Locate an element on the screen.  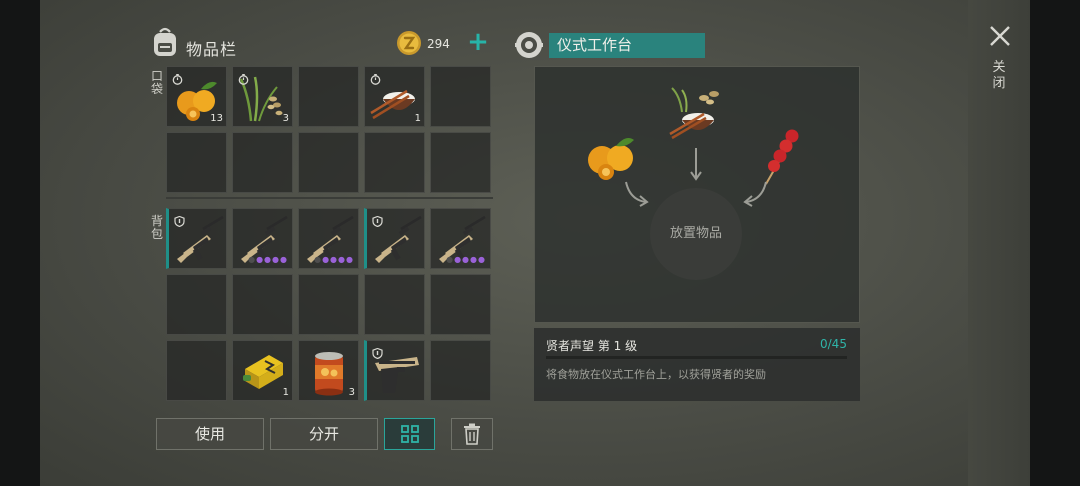
arrow-left-icon is located at coordinates (637, 194).